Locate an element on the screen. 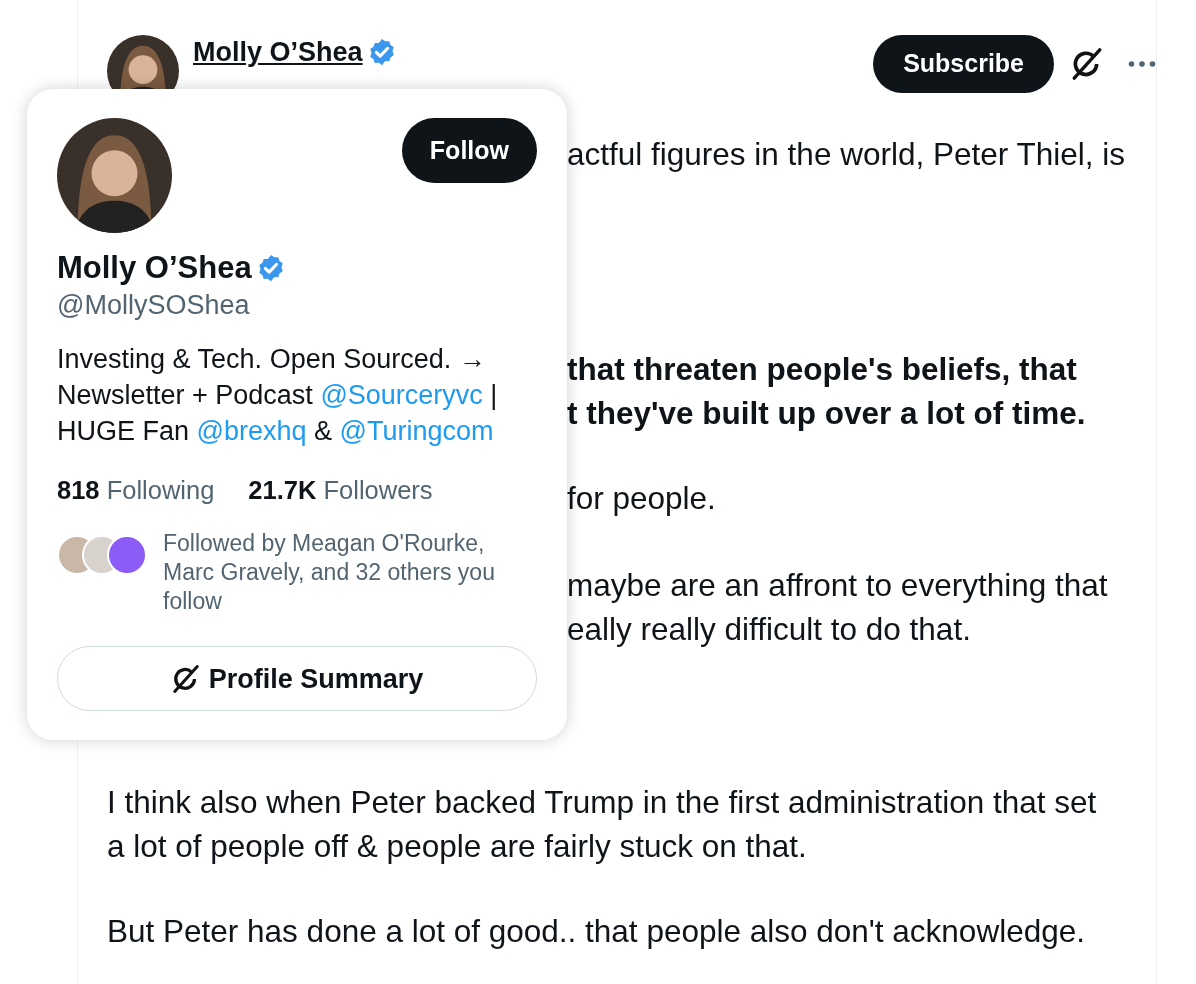 This screenshot has height=984, width=1196. post-text: But Peter has done a lot of good.. that people also don't acknowledge. is located at coordinates (596, 931).